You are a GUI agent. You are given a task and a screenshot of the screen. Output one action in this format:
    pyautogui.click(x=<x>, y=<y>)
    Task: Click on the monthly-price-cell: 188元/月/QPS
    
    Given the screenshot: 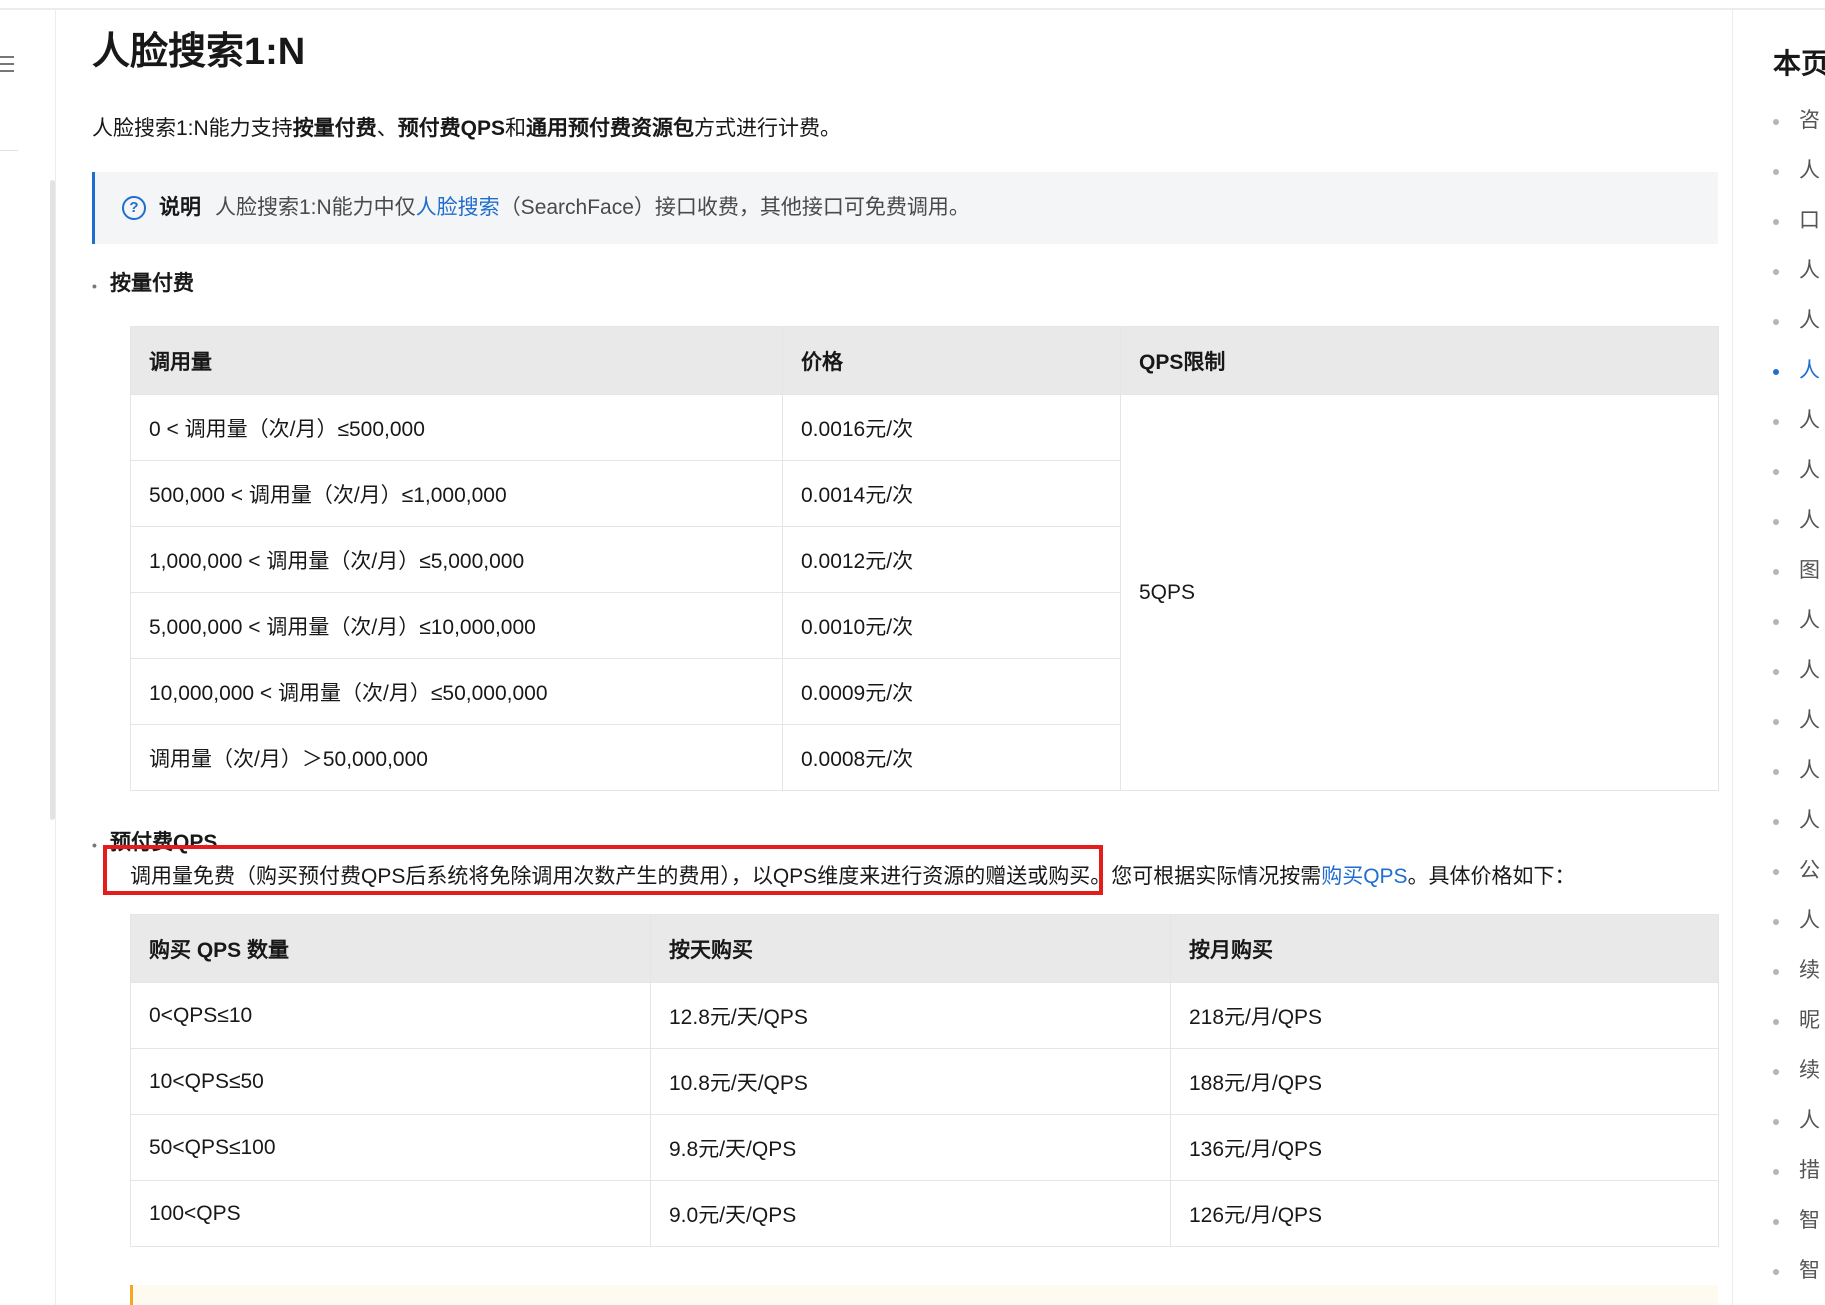 What is the action you would take?
    pyautogui.click(x=1444, y=1081)
    